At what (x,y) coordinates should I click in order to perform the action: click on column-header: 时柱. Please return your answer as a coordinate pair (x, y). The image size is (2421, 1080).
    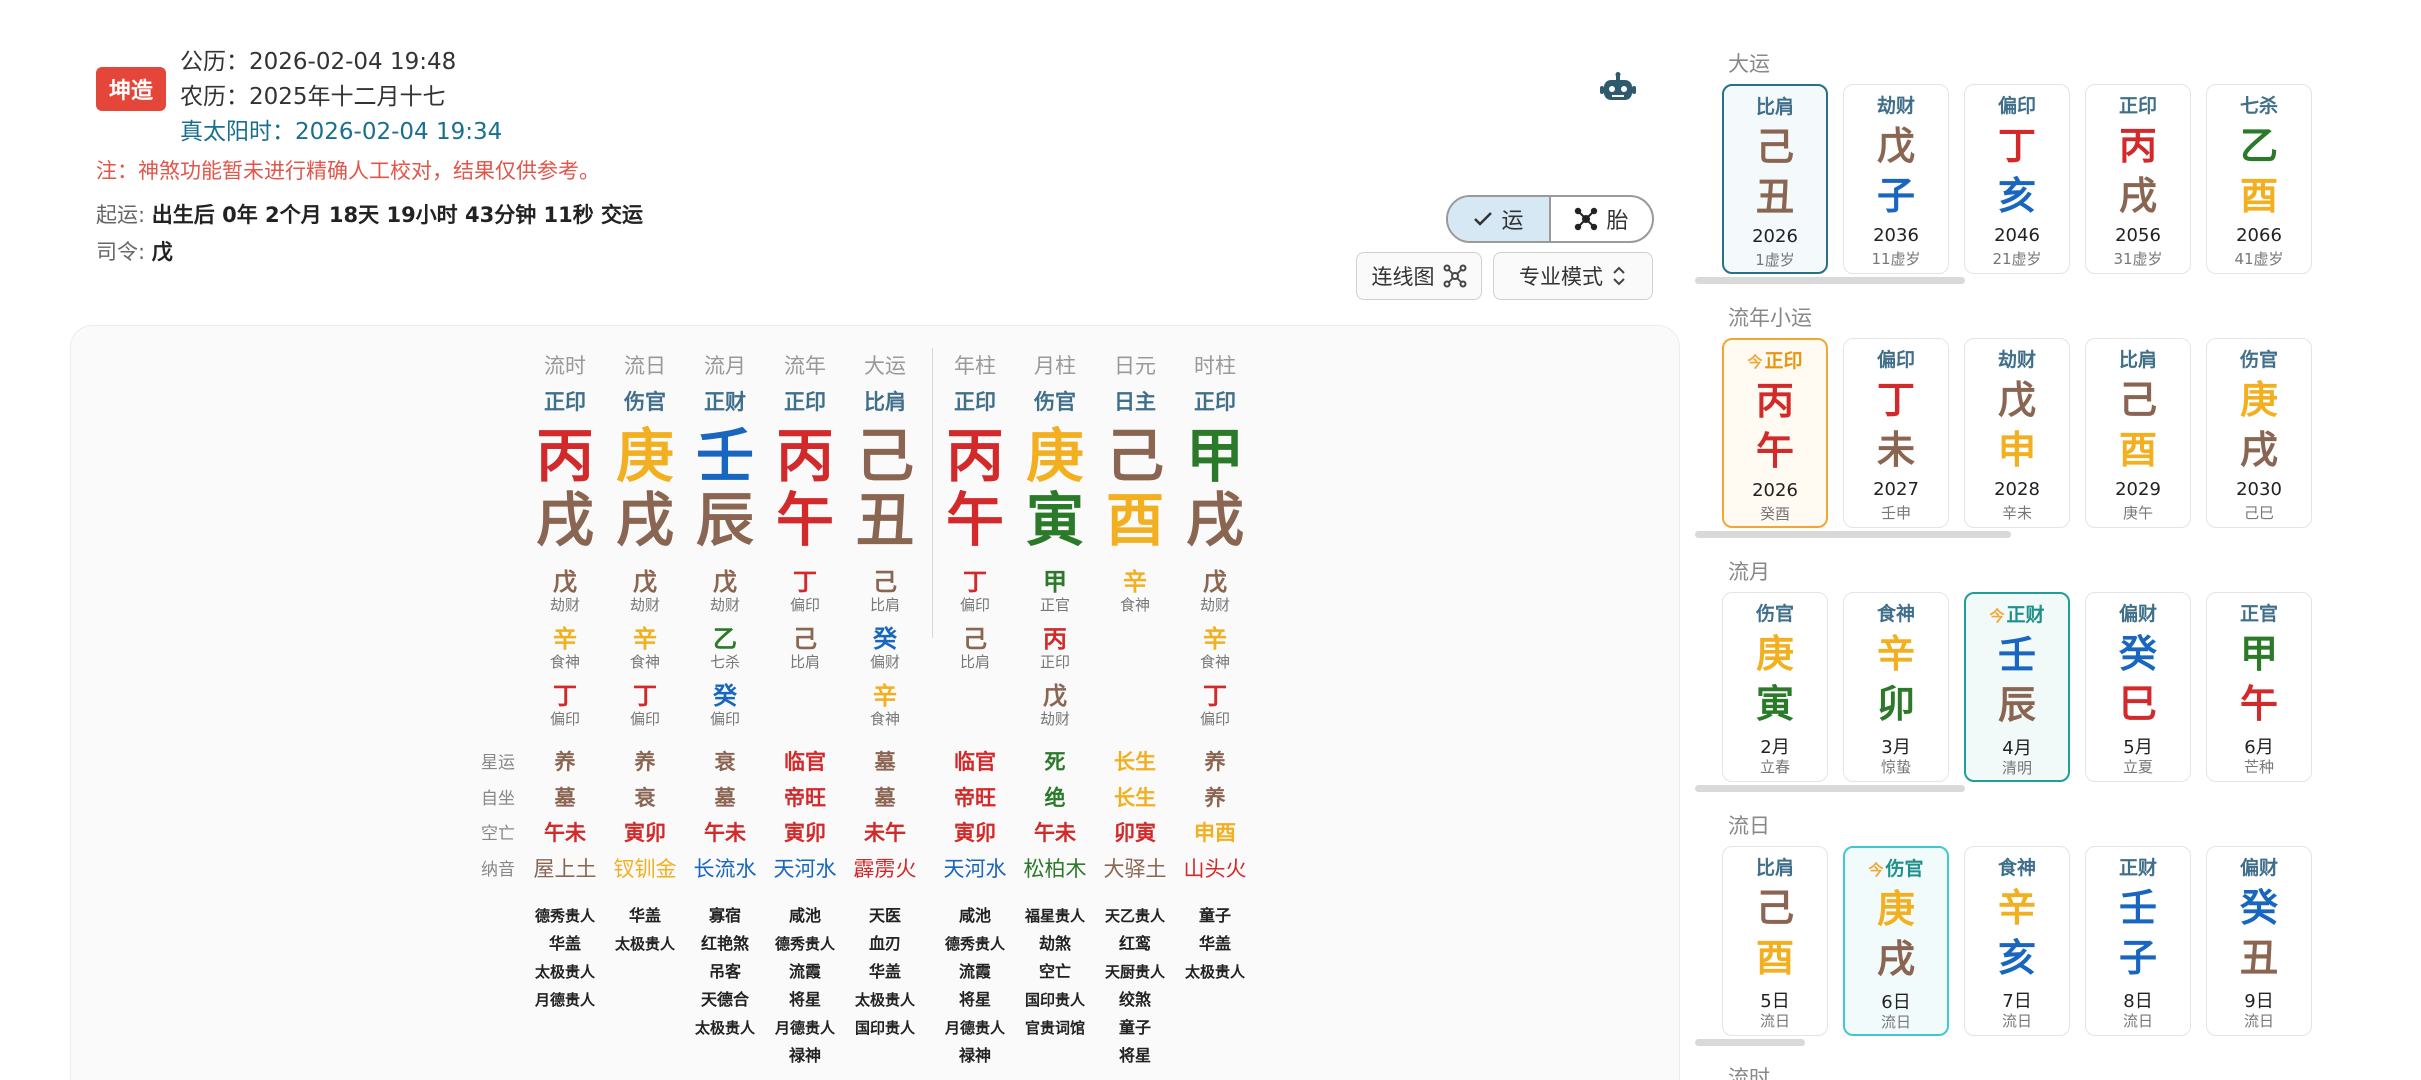
    Looking at the image, I should click on (1215, 366).